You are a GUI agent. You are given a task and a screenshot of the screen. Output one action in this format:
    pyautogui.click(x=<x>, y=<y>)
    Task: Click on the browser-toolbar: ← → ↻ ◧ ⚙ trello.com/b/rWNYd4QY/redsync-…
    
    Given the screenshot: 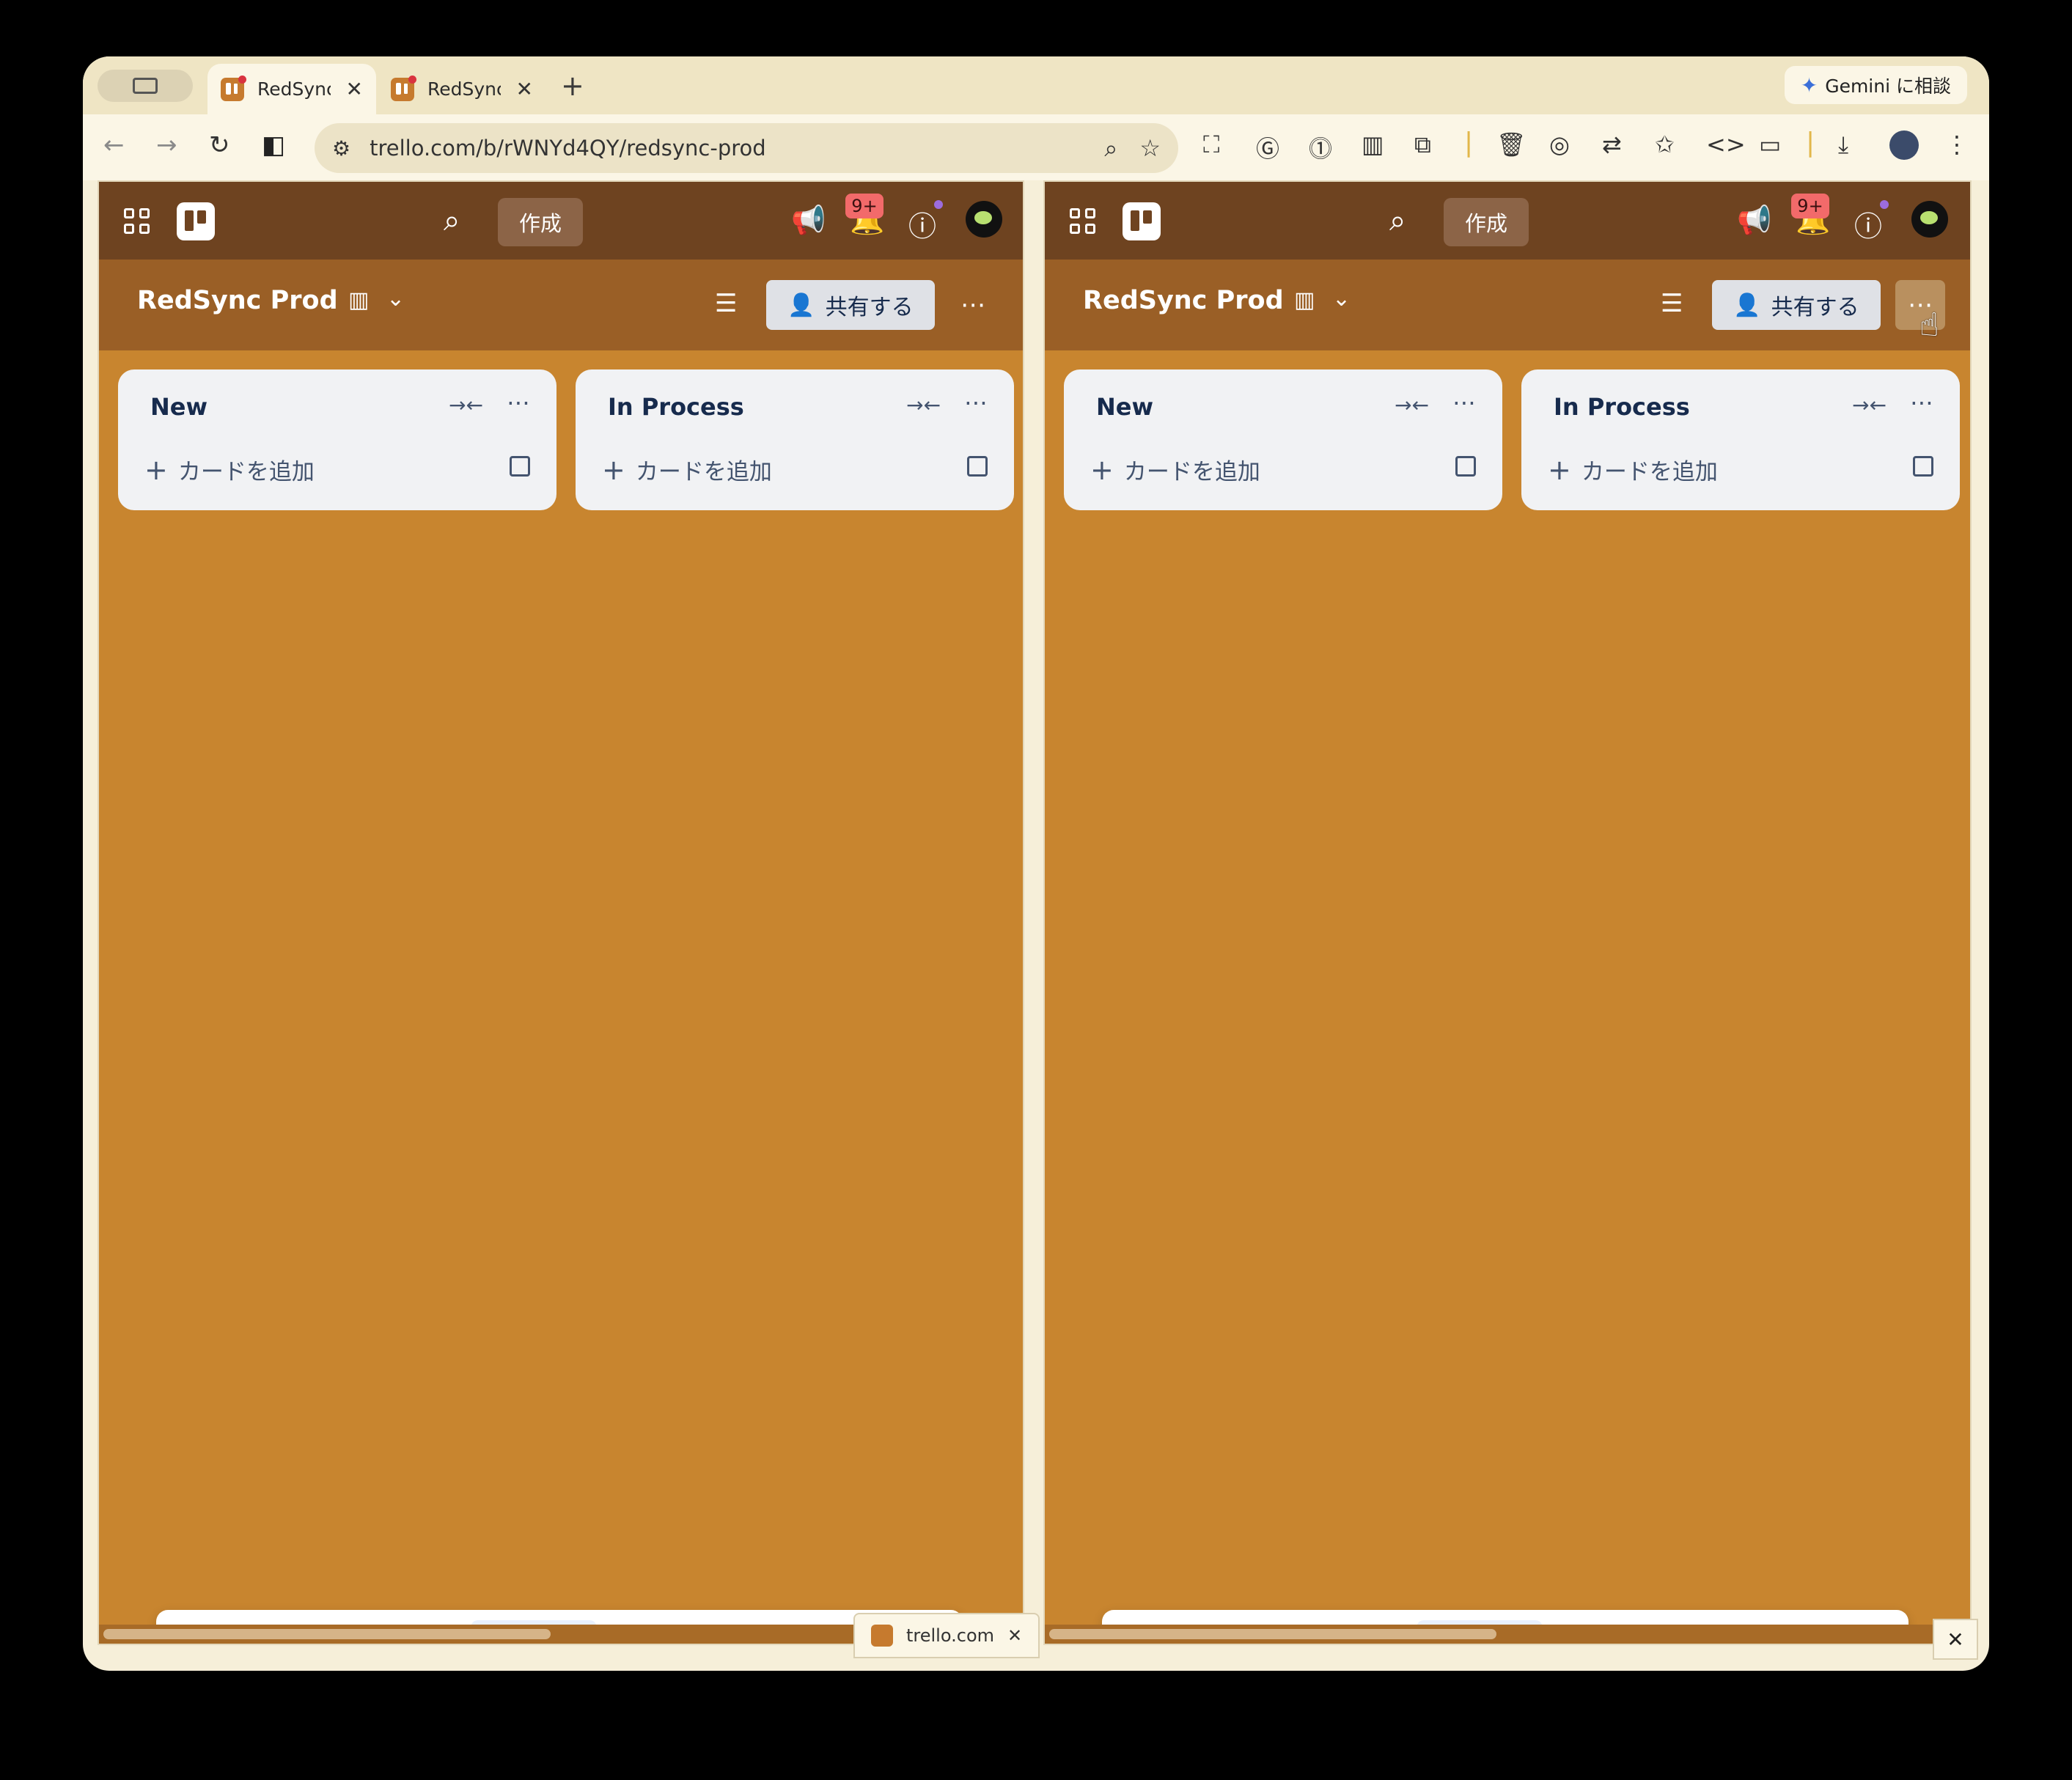 What is the action you would take?
    pyautogui.click(x=1036, y=147)
    